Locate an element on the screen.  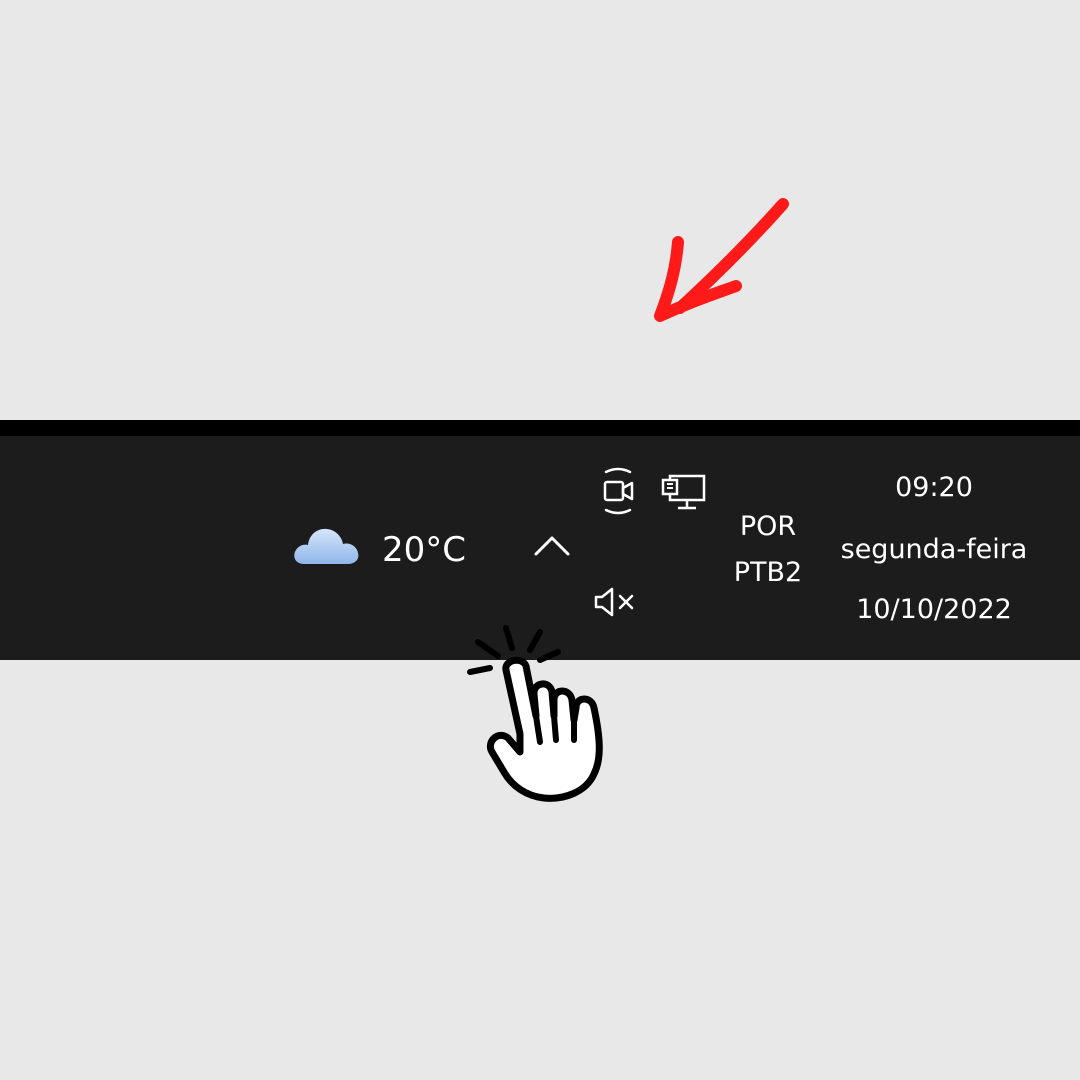
language-code: POR is located at coordinates (768, 526).